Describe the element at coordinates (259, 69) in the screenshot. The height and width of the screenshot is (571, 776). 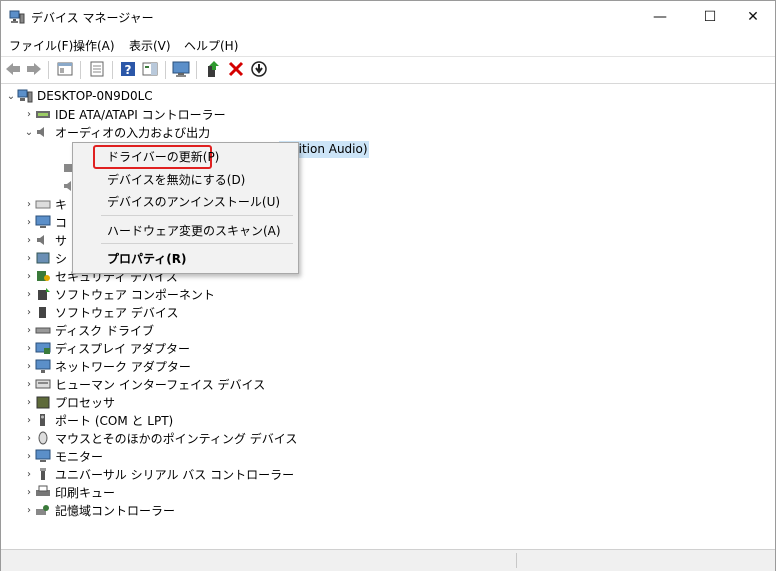
I see `enable-device-icon` at that location.